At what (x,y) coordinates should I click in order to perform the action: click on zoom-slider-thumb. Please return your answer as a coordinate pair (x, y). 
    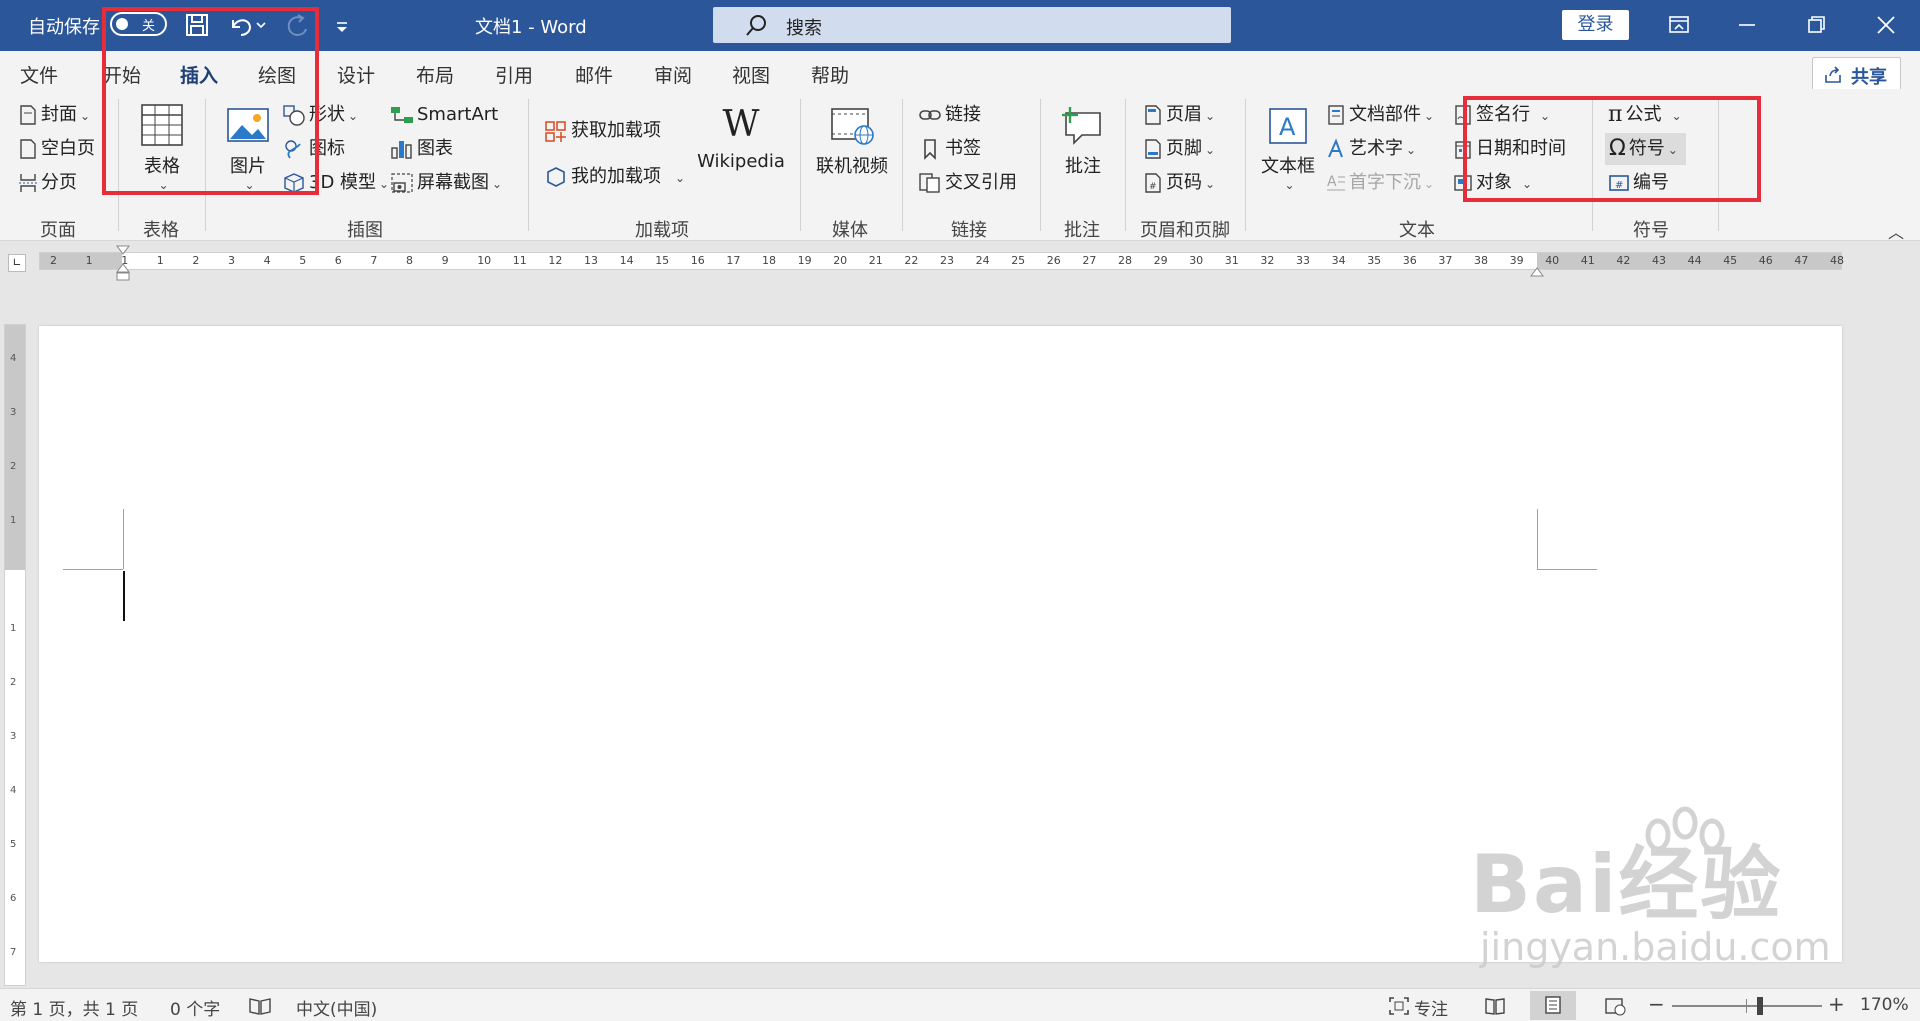
    Looking at the image, I should click on (1760, 1006).